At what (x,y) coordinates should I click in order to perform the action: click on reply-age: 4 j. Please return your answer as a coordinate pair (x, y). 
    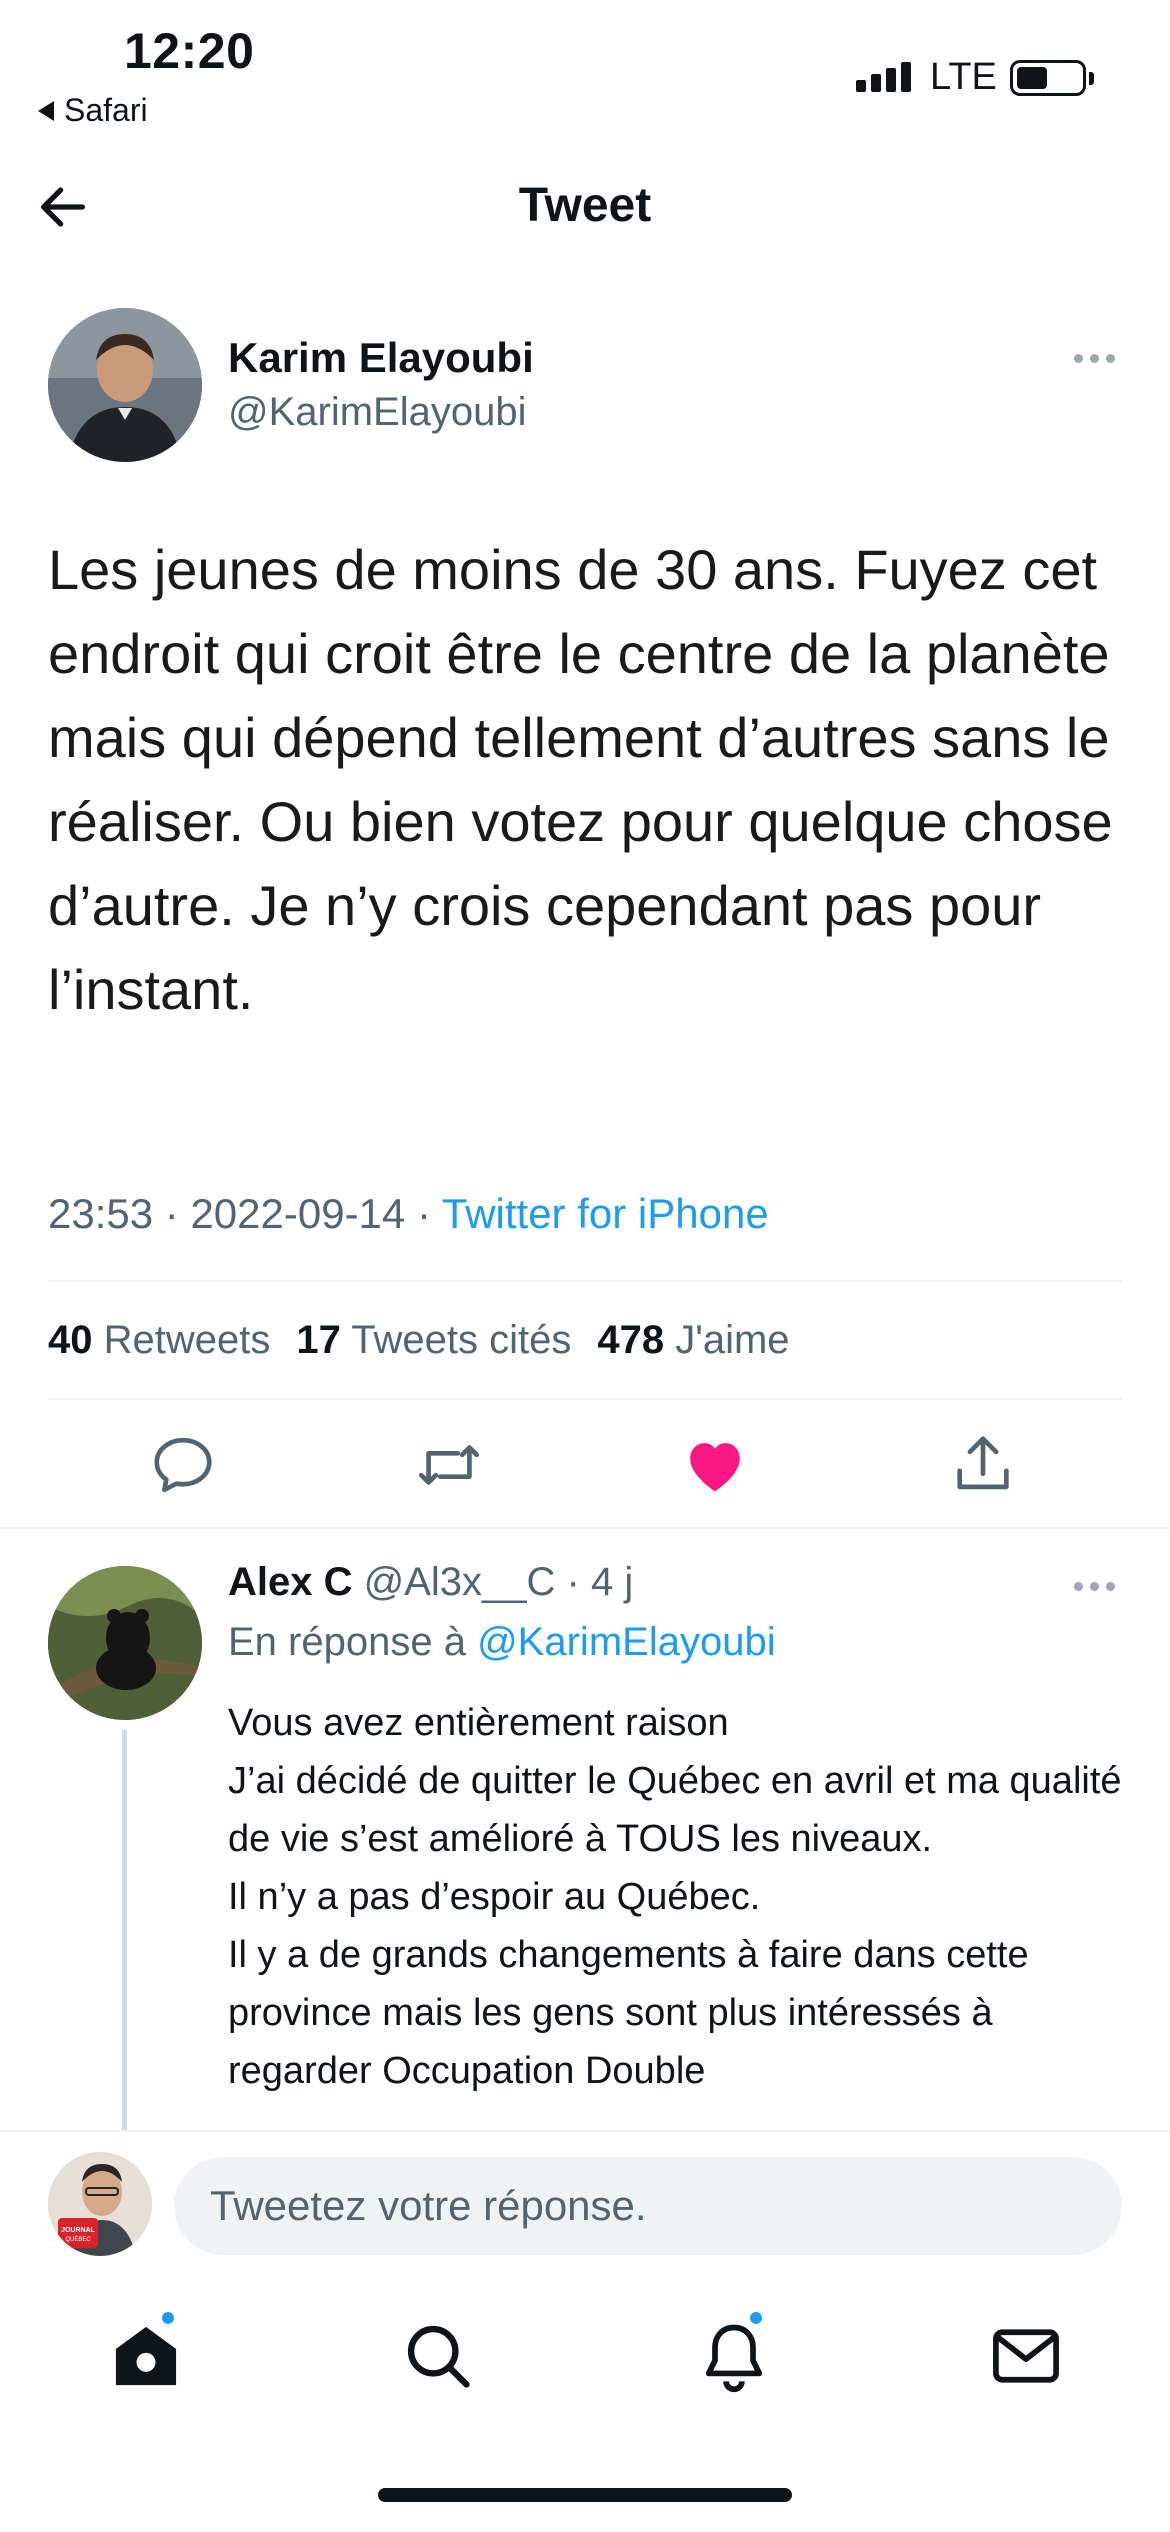
    Looking at the image, I should click on (612, 1582).